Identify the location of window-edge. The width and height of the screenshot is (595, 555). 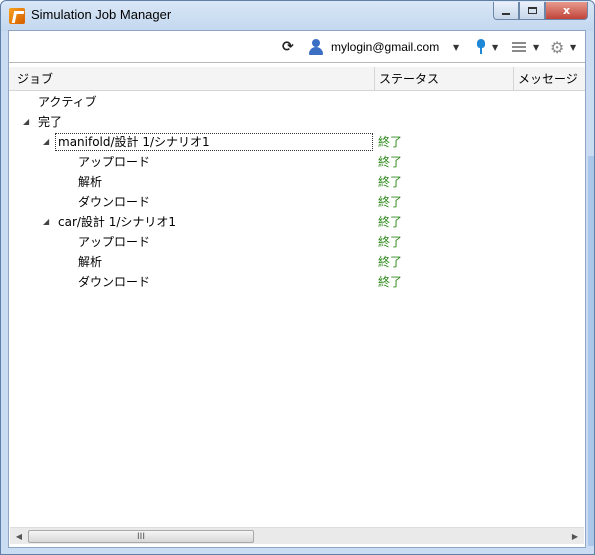
(591, 351).